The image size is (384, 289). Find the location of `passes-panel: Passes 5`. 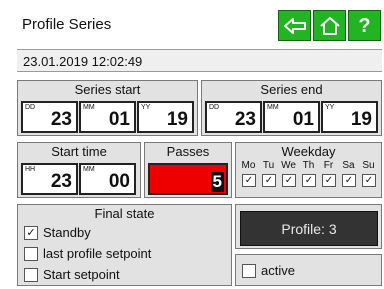

passes-panel: Passes 5 is located at coordinates (188, 170).